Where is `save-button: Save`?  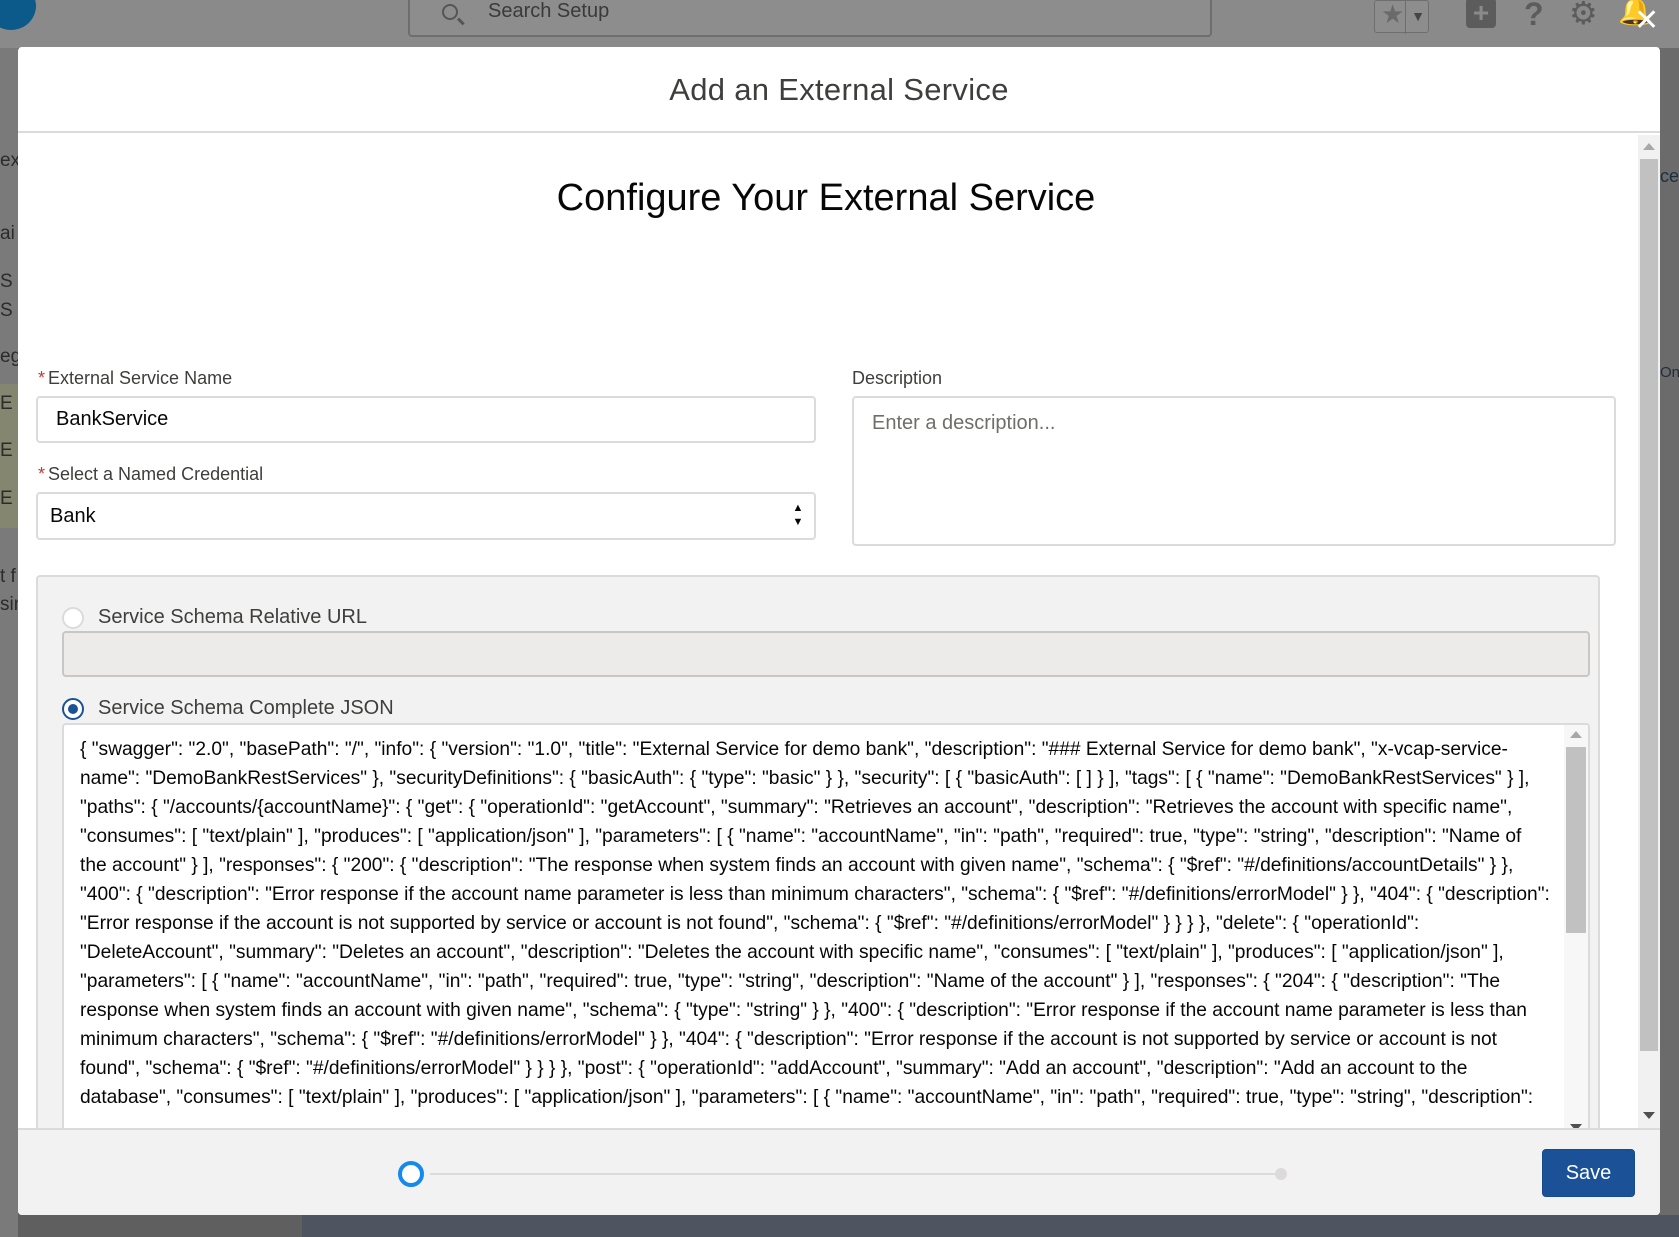 save-button: Save is located at coordinates (1588, 1173).